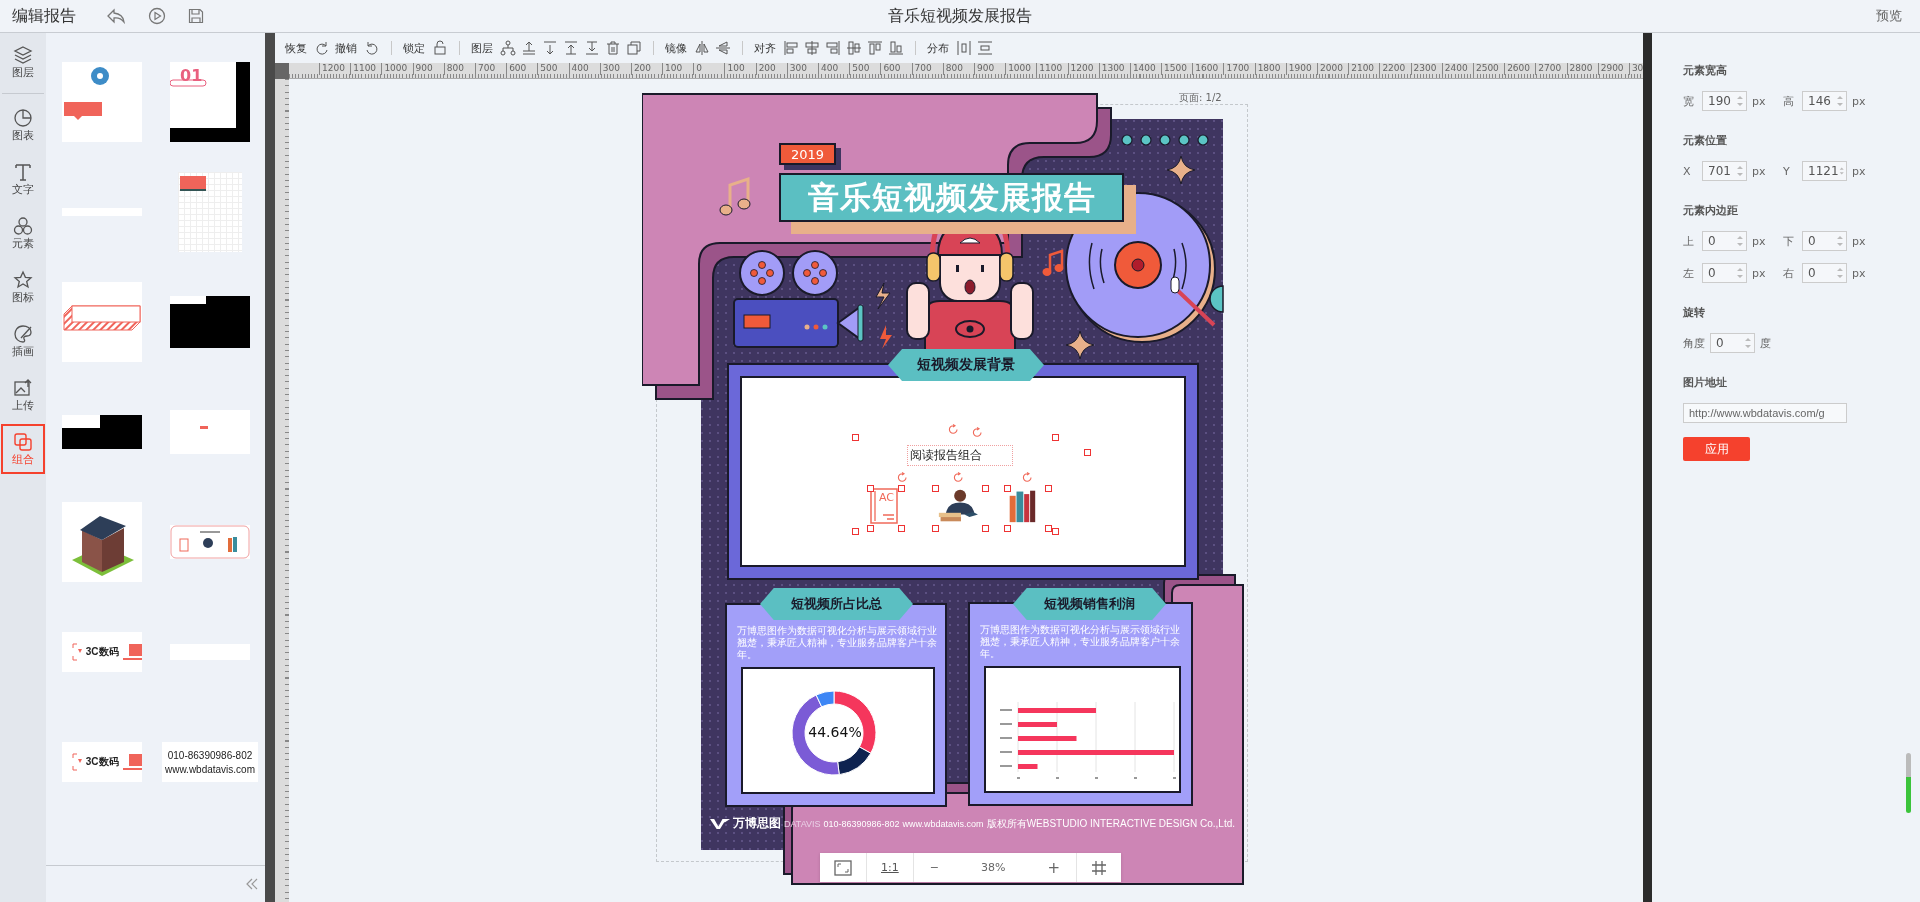 The height and width of the screenshot is (902, 1920). I want to click on play-icon, so click(157, 16).